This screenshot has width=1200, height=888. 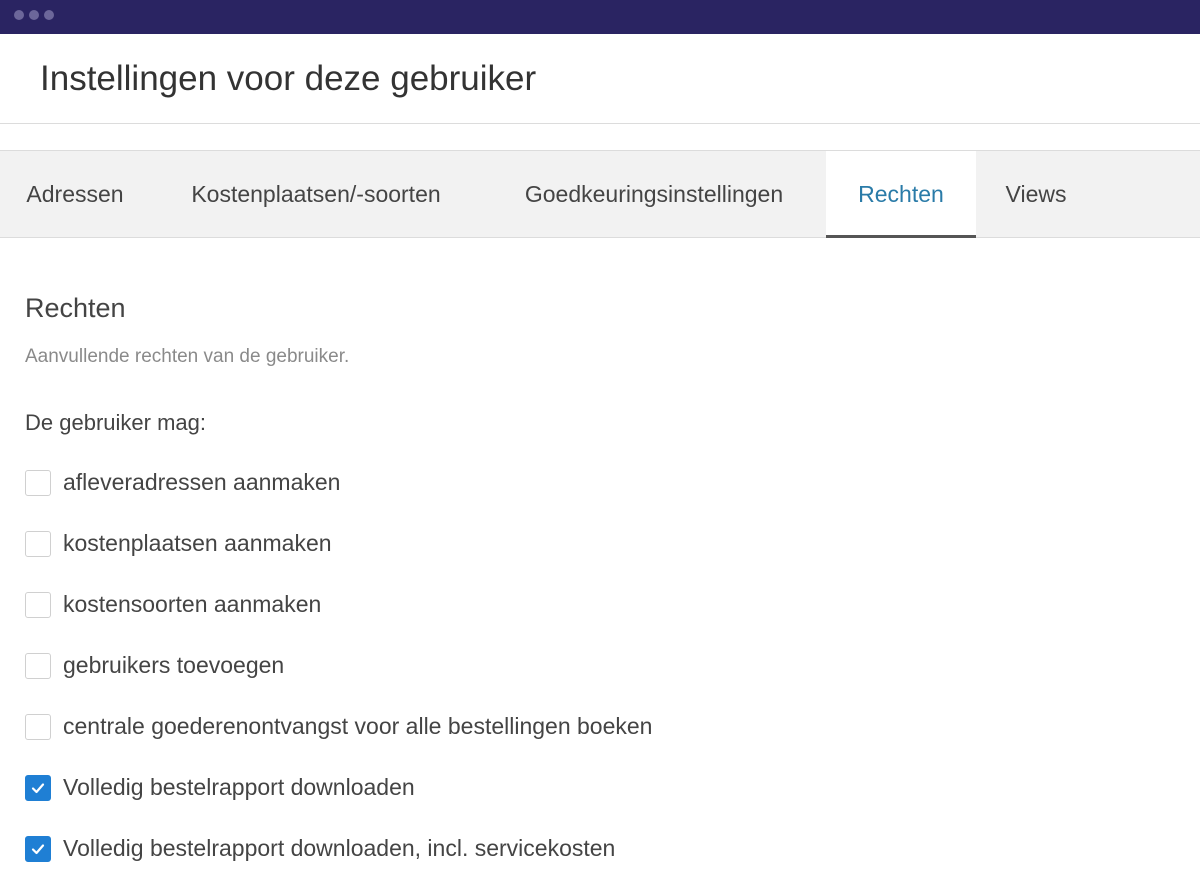 I want to click on tab-views: Views, so click(x=1036, y=194).